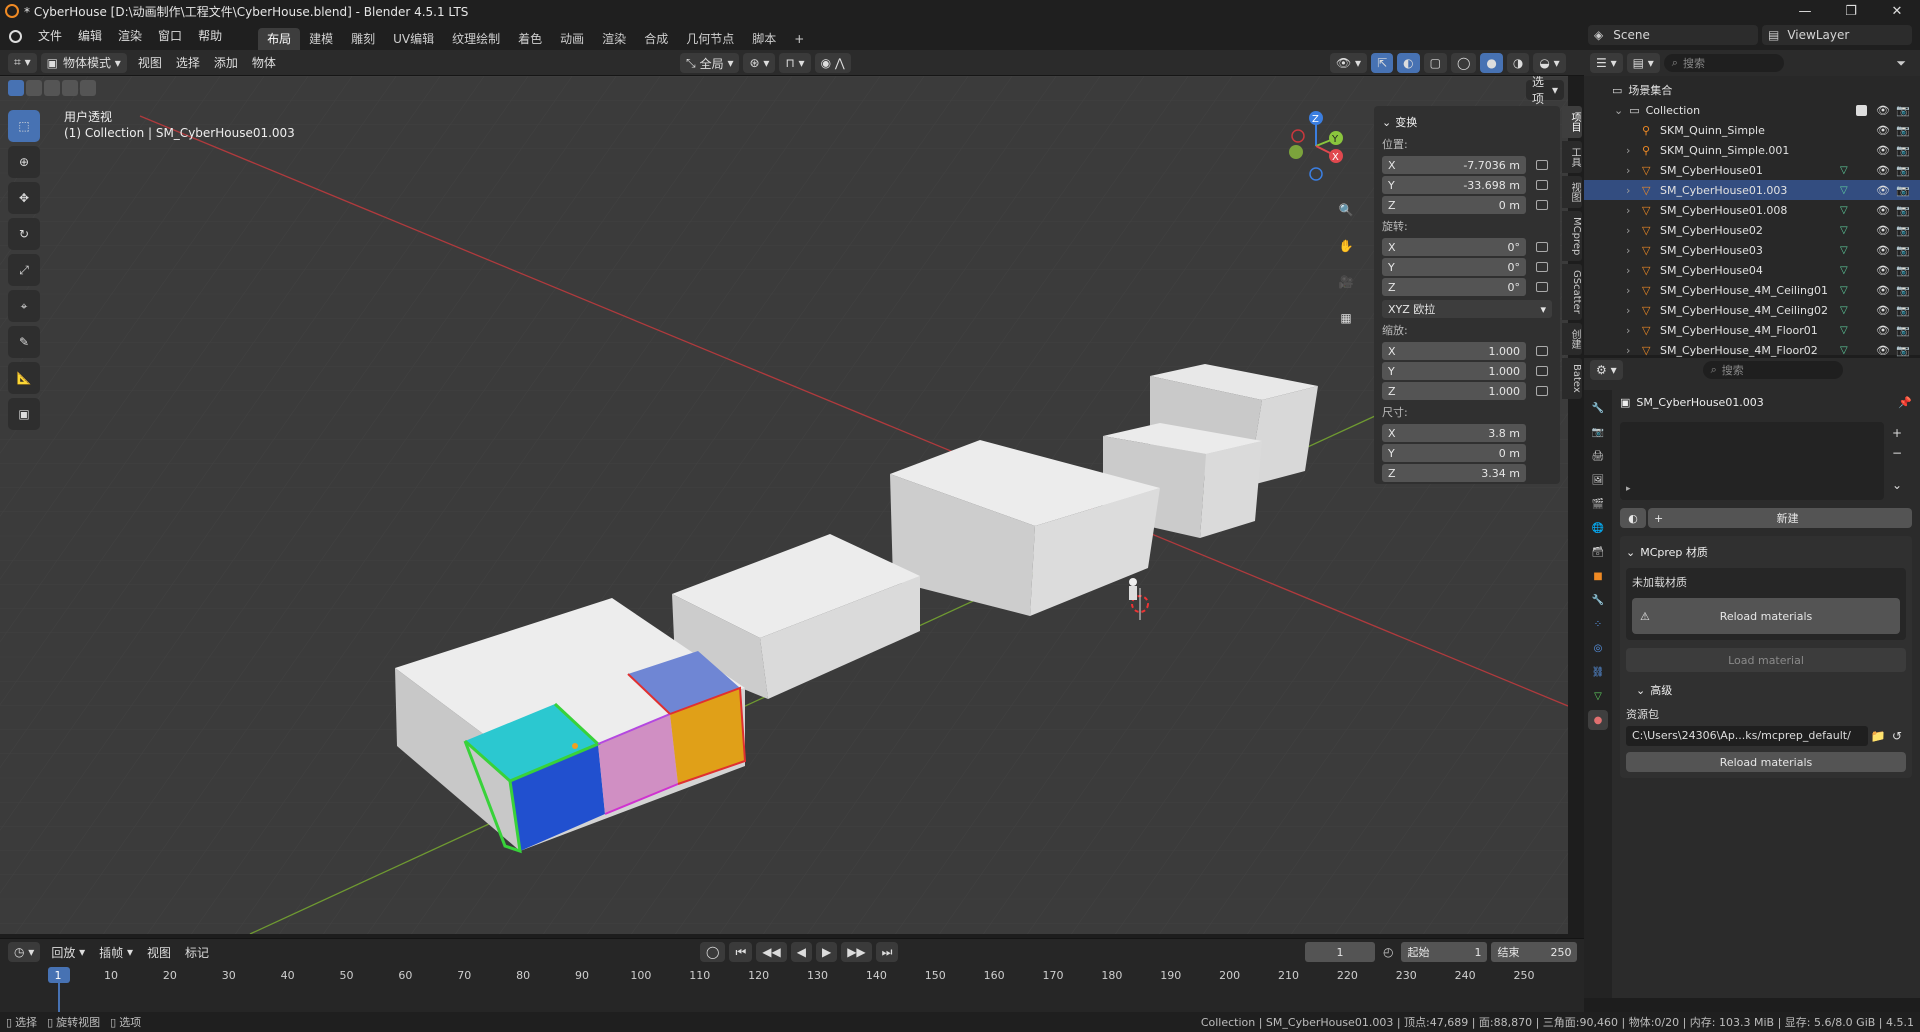 The height and width of the screenshot is (1032, 1920). Describe the element at coordinates (1766, 690) in the screenshot. I see `advanced-header: ⌄ 高级` at that location.